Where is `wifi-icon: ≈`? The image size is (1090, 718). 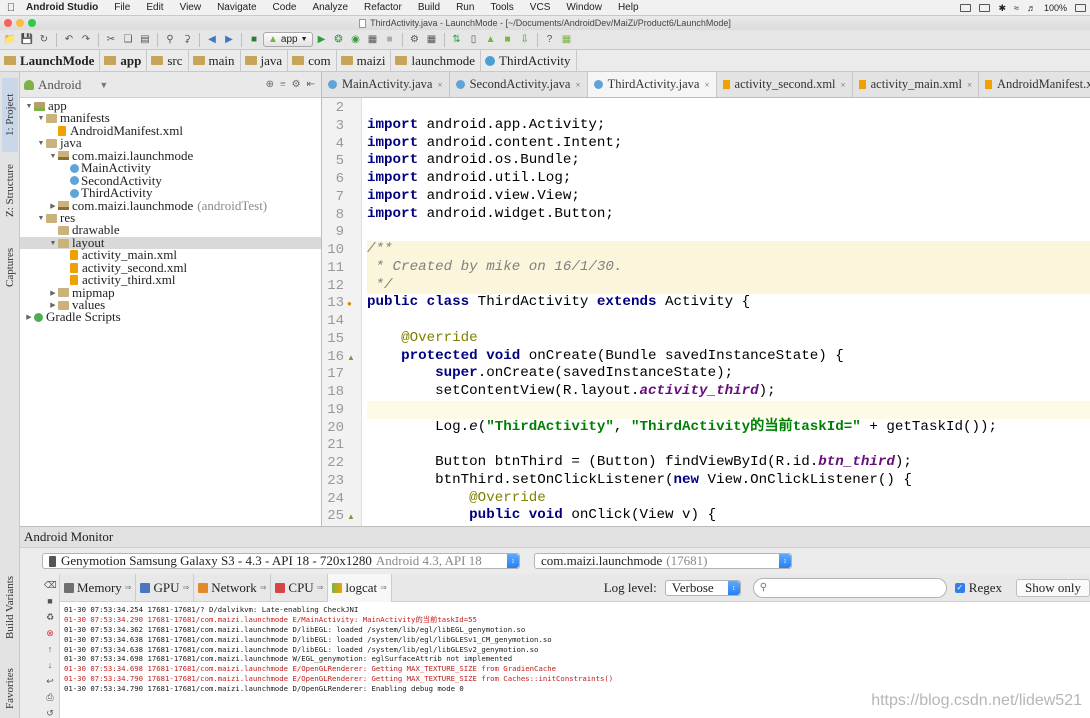 wifi-icon: ≈ is located at coordinates (1016, 8).